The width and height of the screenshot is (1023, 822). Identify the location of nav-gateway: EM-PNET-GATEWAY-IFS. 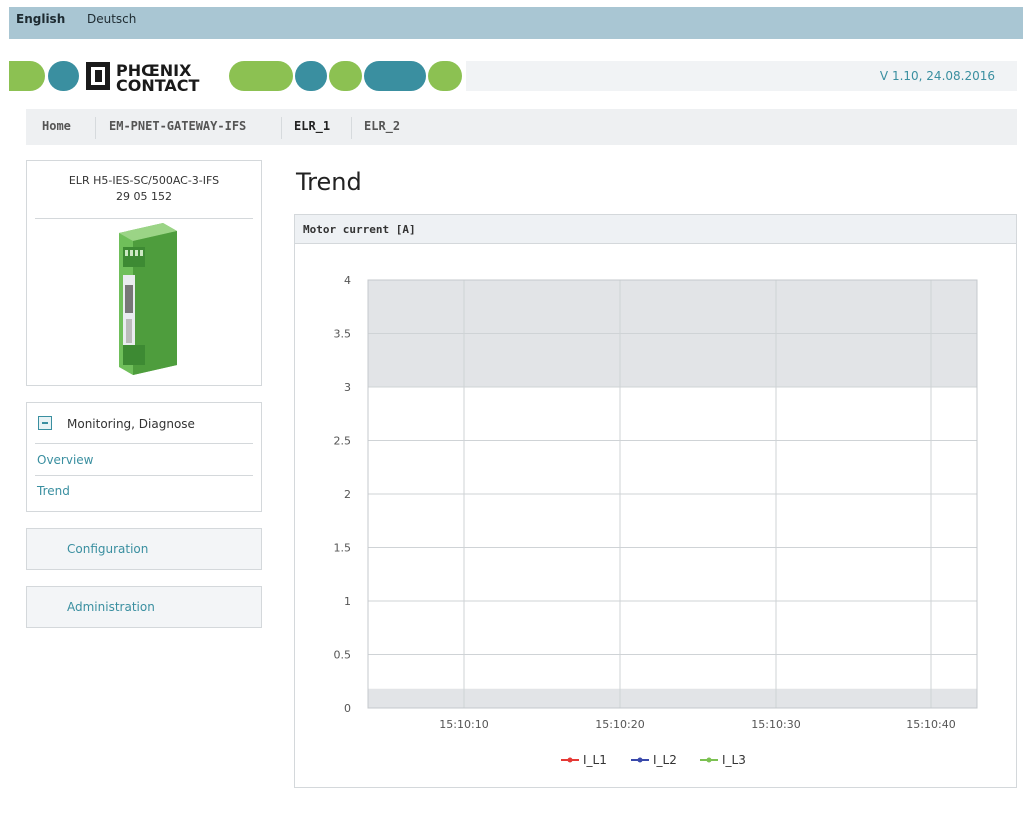
(177, 126).